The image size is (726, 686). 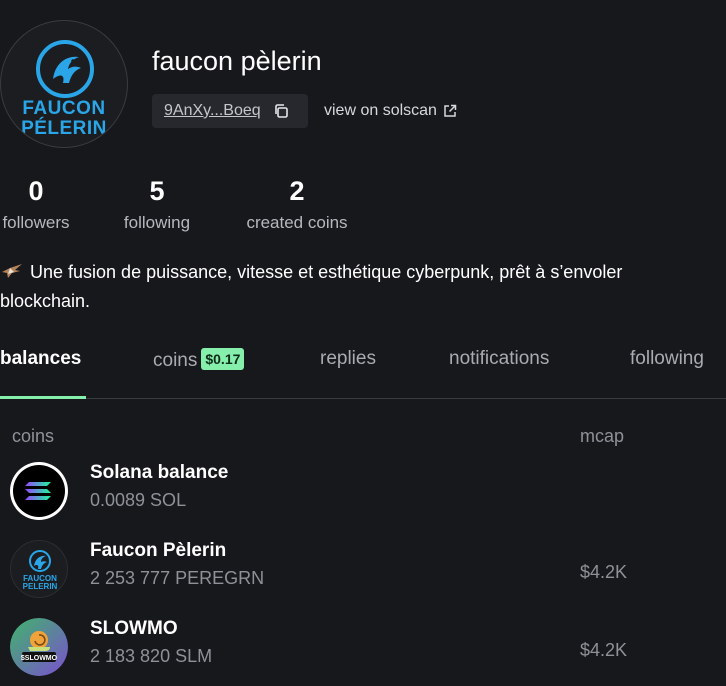 What do you see at coordinates (158, 550) in the screenshot?
I see `coin-name: Faucon Pèlerin` at bounding box center [158, 550].